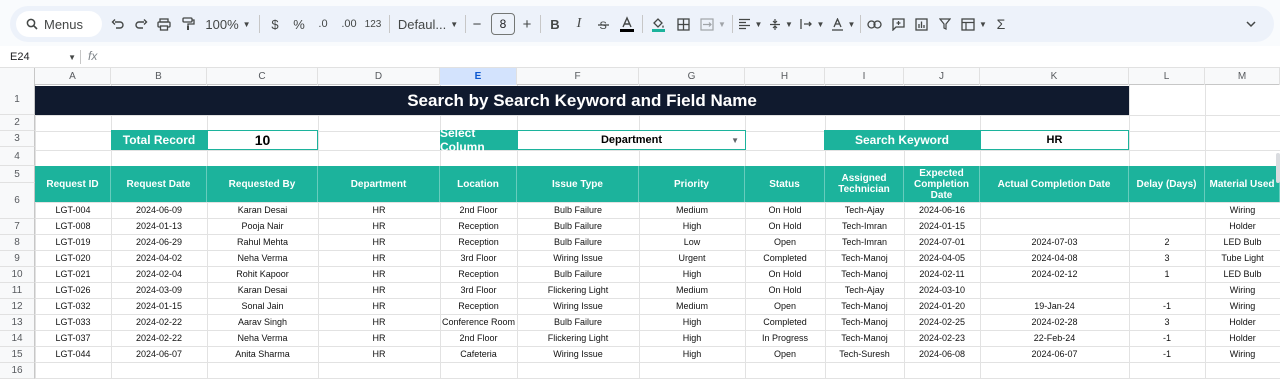  What do you see at coordinates (692, 338) in the screenshot?
I see `table-cell: High` at bounding box center [692, 338].